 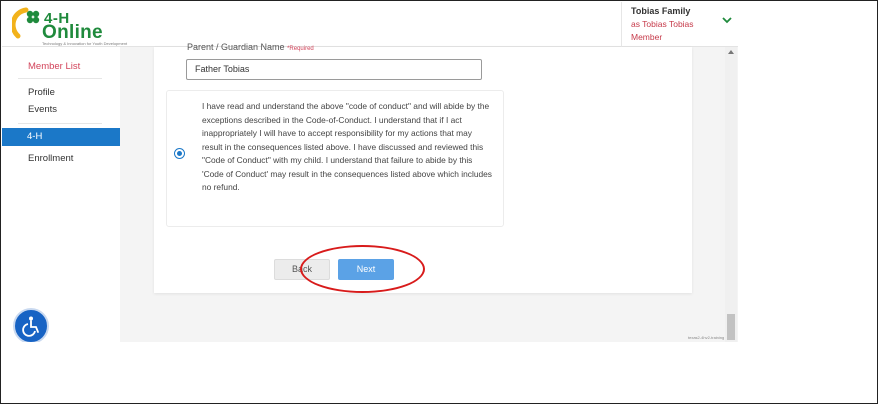 I want to click on scroll-thumb, so click(x=731, y=327).